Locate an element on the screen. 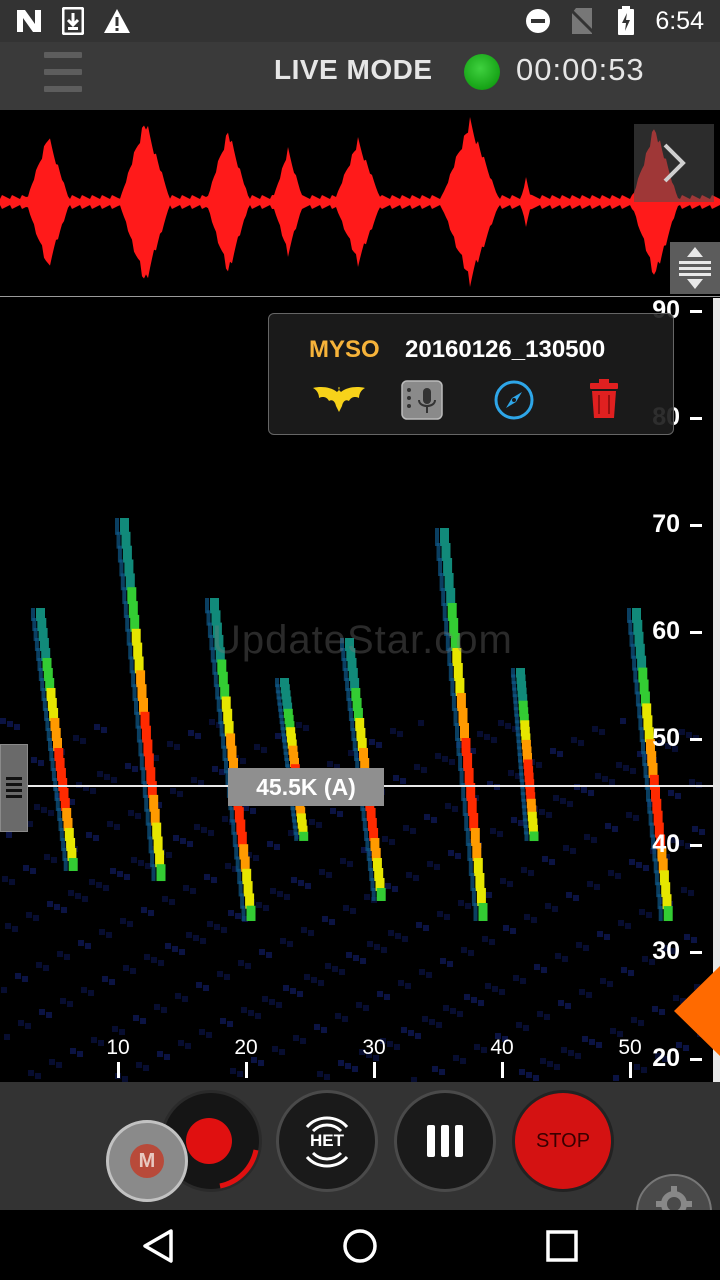  pause-bars-icon is located at coordinates (445, 1141).